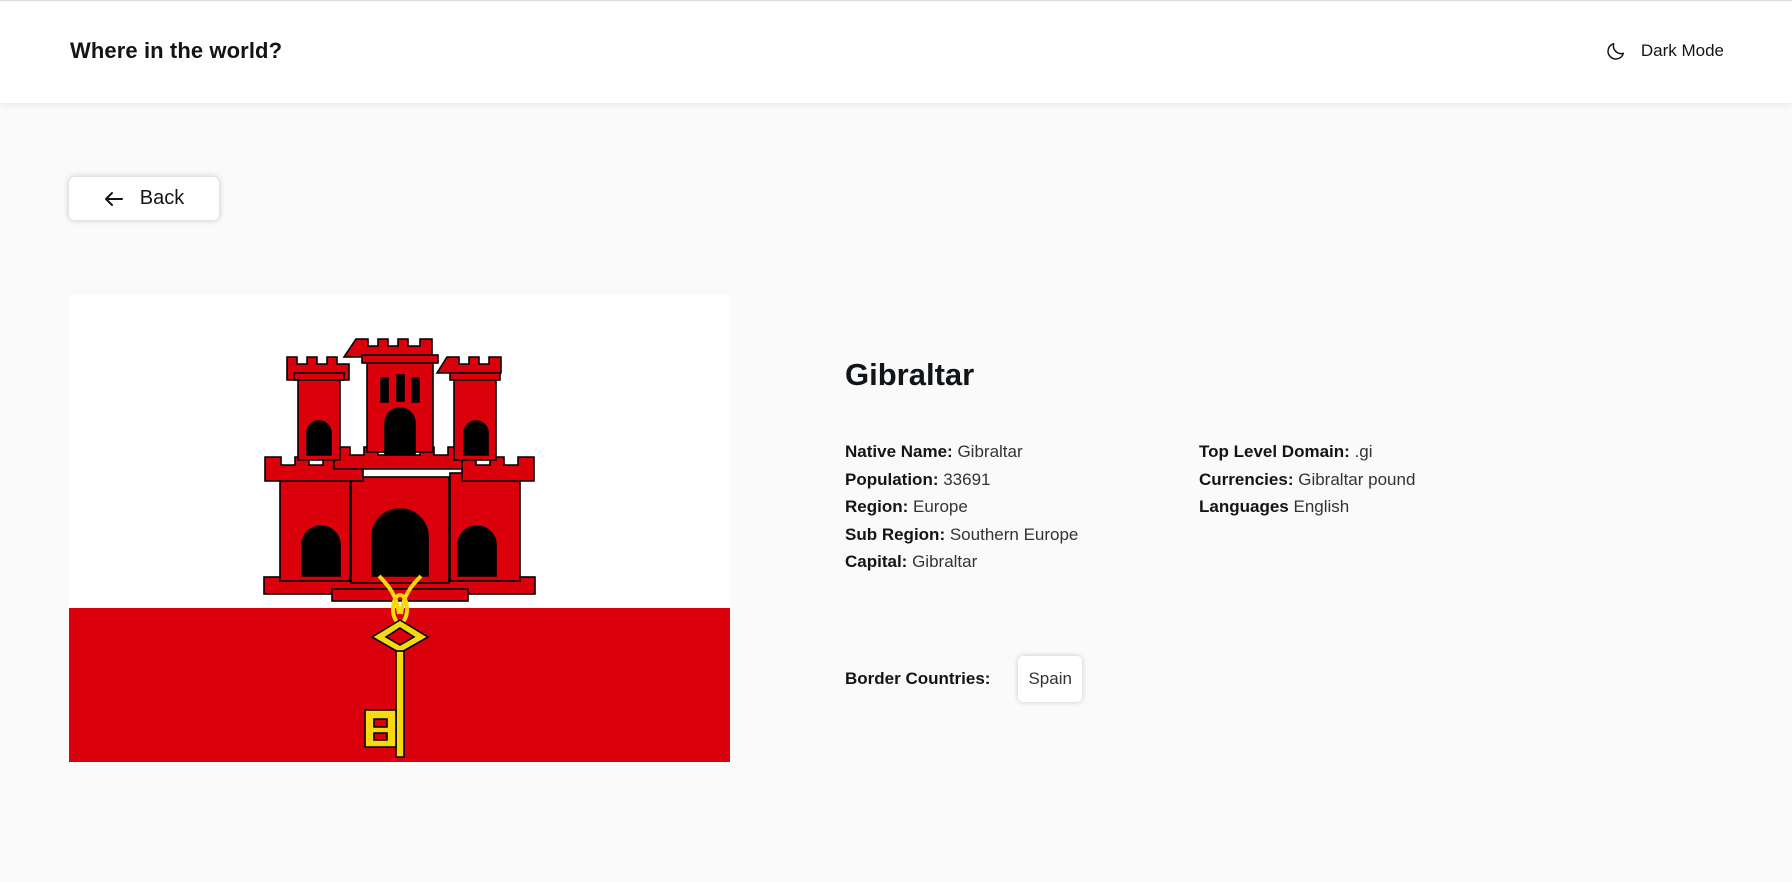 The height and width of the screenshot is (882, 1792). What do you see at coordinates (162, 198) in the screenshot?
I see `back-label: Back` at bounding box center [162, 198].